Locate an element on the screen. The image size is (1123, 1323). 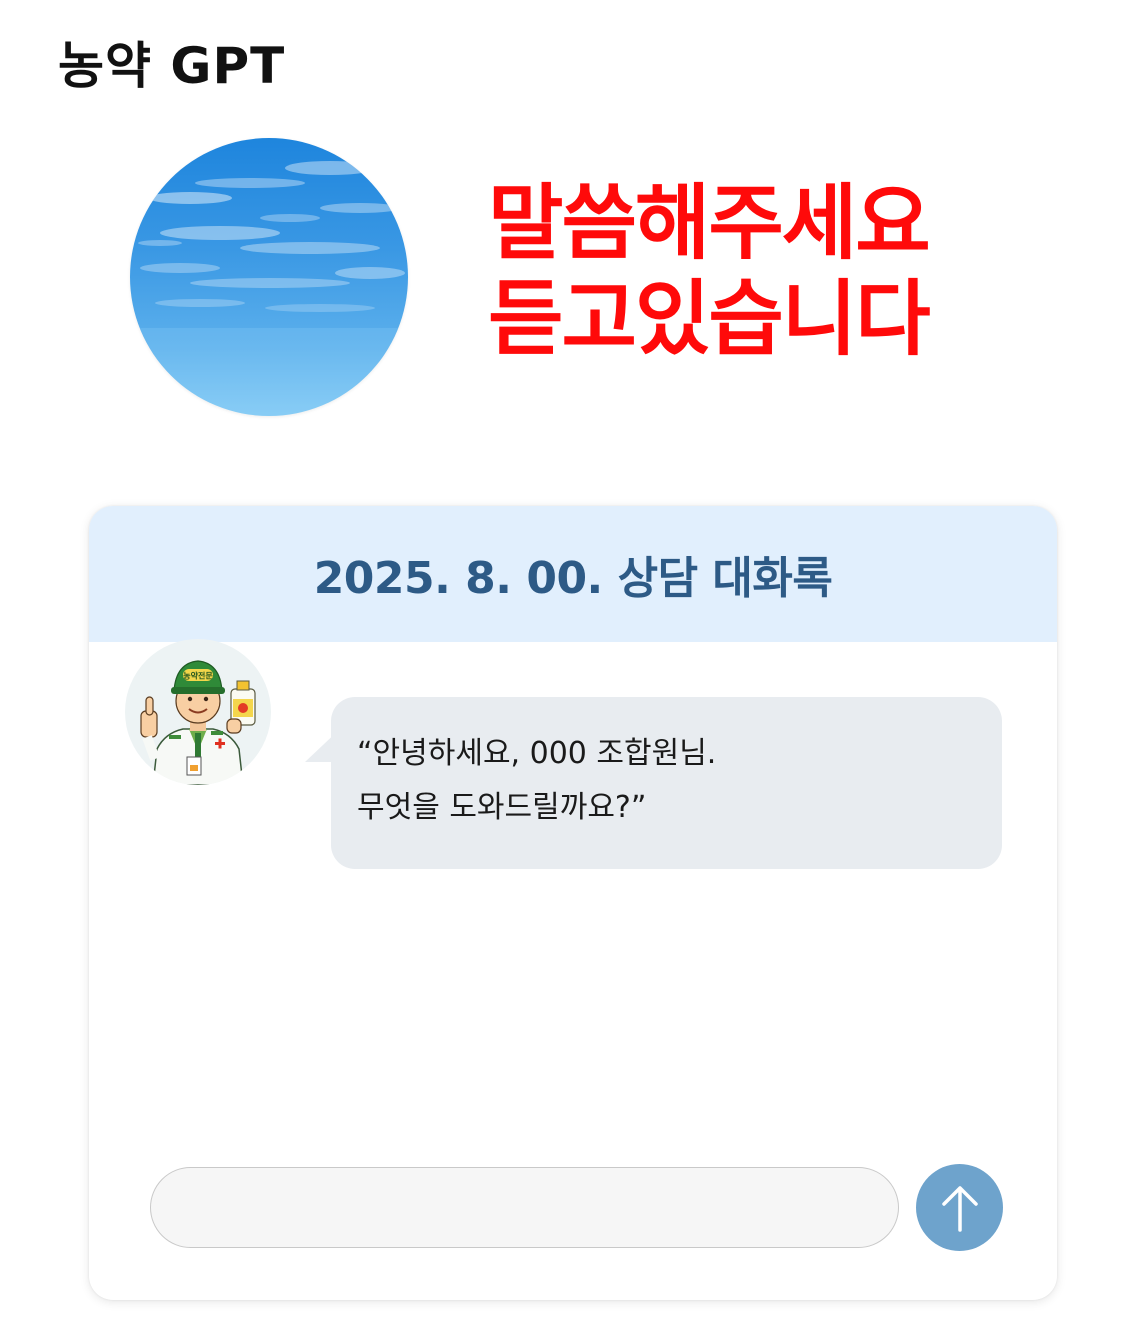
message-line-1: “안녕하세요, 000 조합원님. is located at coordinates (537, 753).